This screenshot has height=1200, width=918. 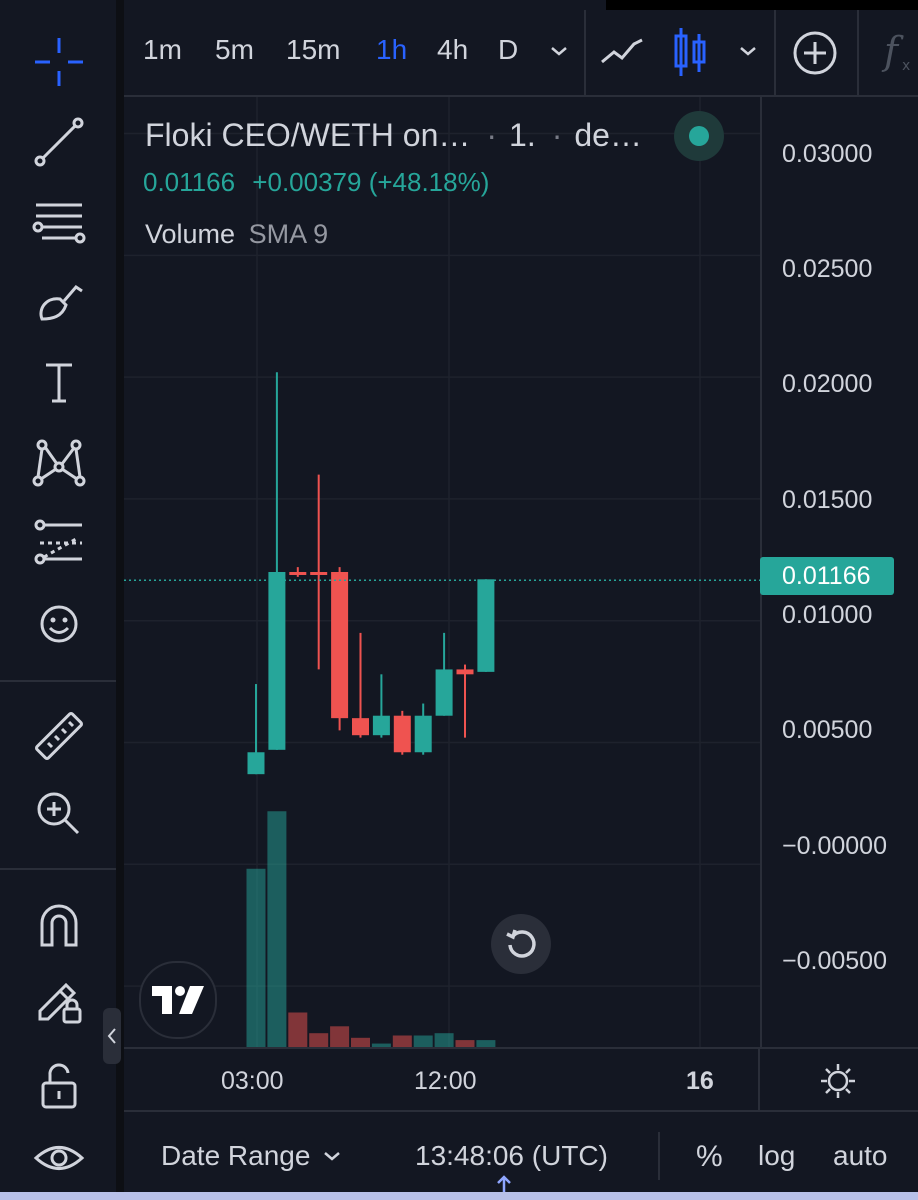 What do you see at coordinates (508, 50) in the screenshot?
I see `timeframe-d: D` at bounding box center [508, 50].